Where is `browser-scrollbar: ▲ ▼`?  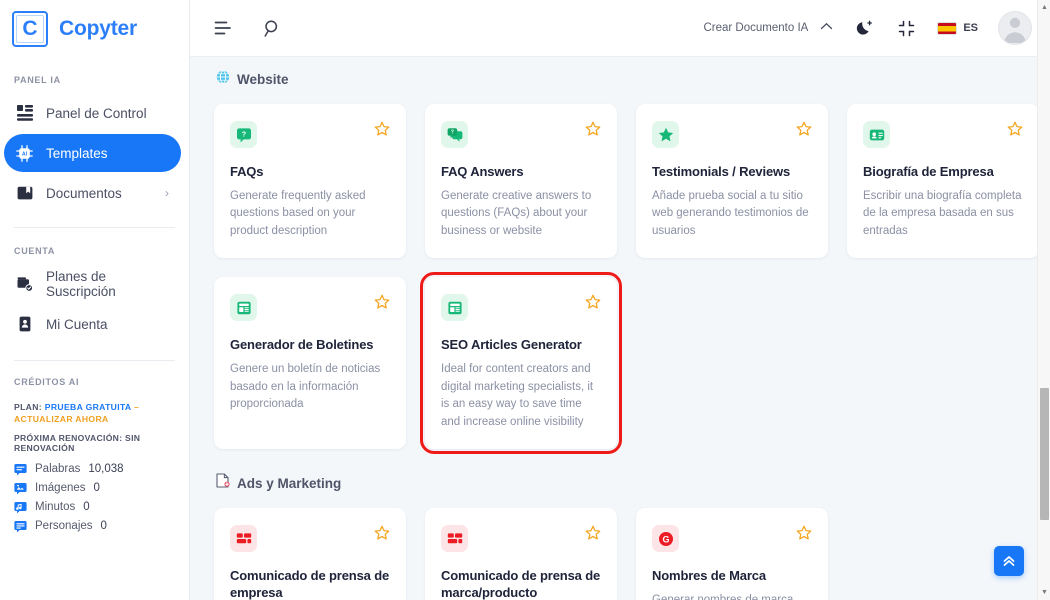 browser-scrollbar: ▲ ▼ is located at coordinates (1043, 300).